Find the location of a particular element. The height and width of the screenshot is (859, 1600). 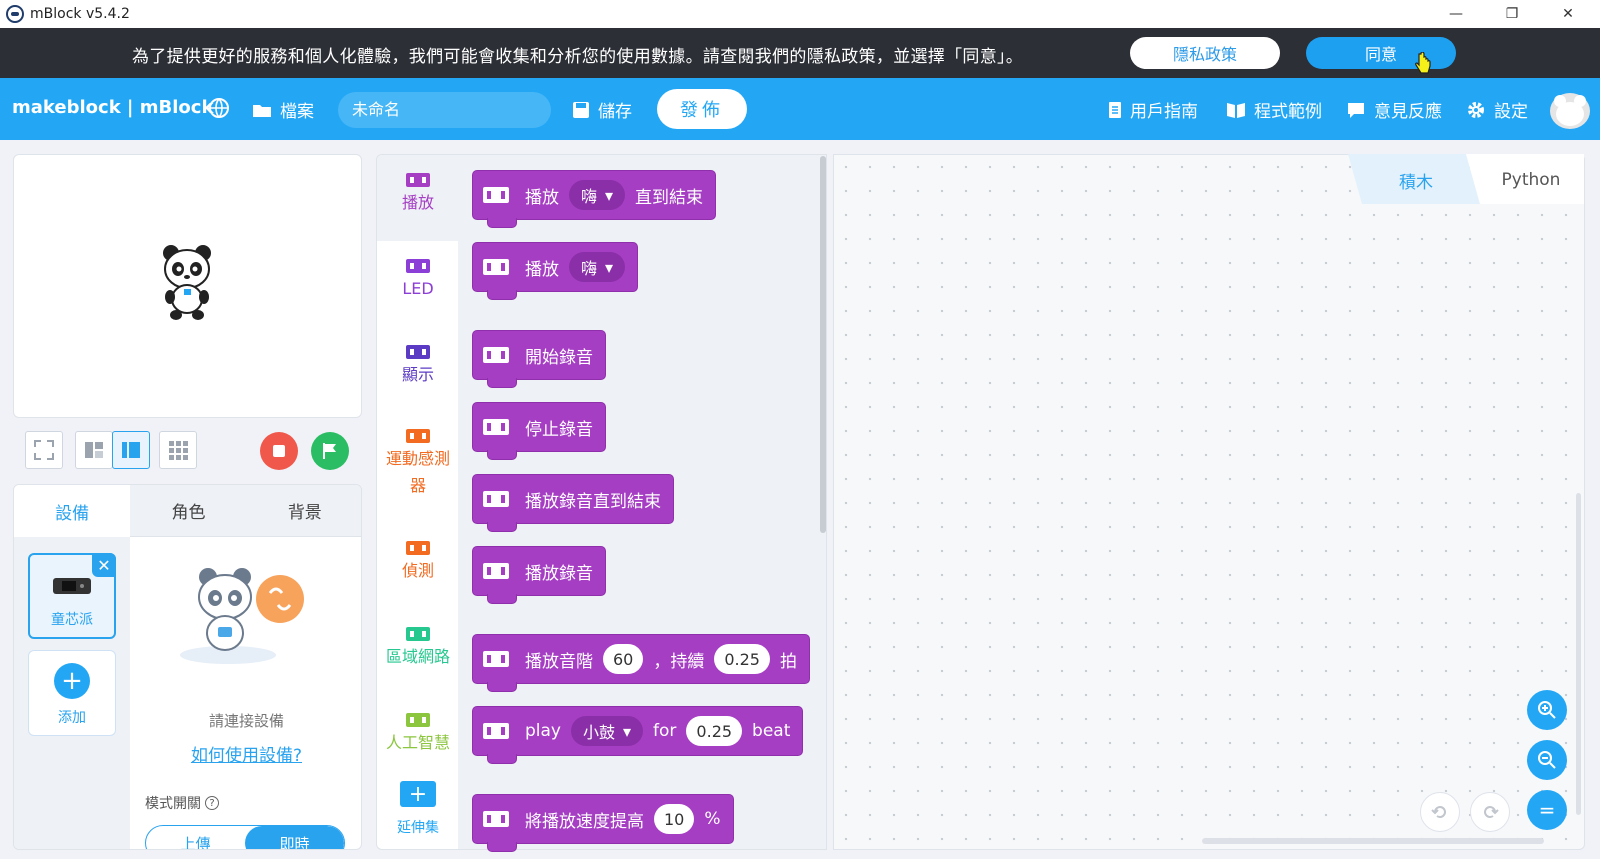

mode-live-option: 即時 is located at coordinates (294, 837).